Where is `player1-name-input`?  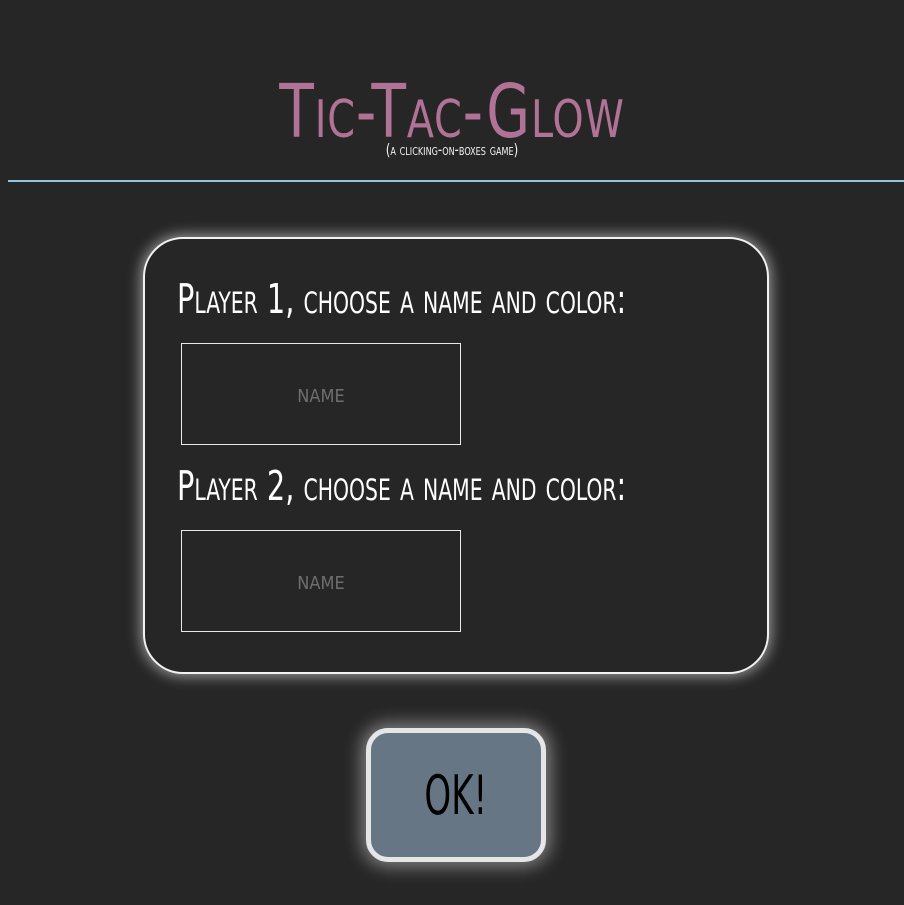 player1-name-input is located at coordinates (321, 394).